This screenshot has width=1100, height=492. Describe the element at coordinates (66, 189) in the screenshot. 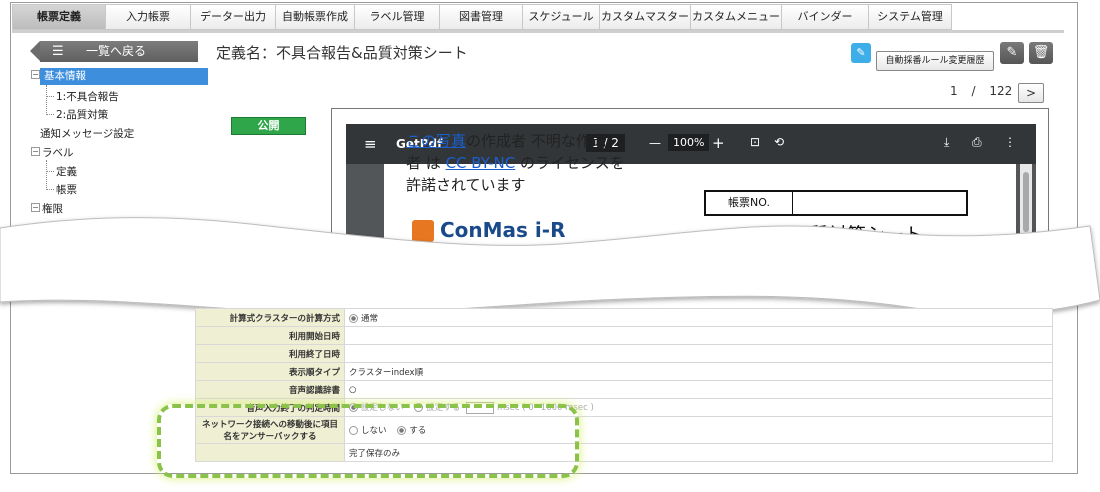

I see `tree-item-label-form: 帳票` at that location.